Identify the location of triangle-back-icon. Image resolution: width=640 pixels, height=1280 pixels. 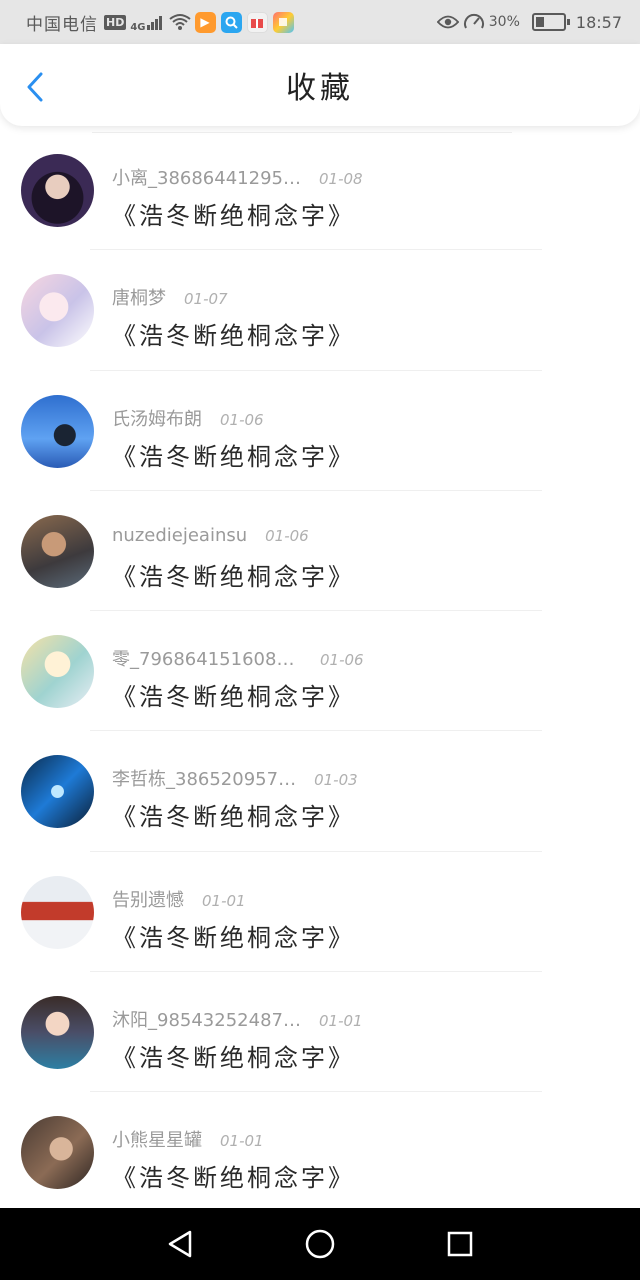
(180, 1244).